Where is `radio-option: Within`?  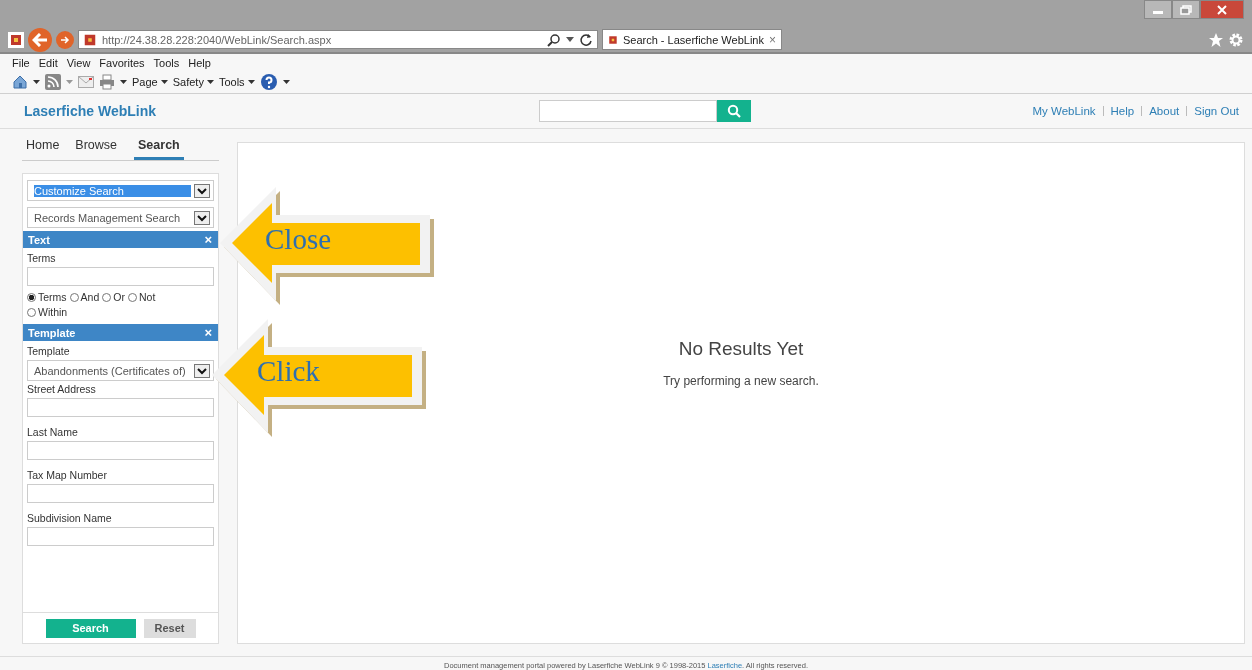
radio-option: Within is located at coordinates (47, 312).